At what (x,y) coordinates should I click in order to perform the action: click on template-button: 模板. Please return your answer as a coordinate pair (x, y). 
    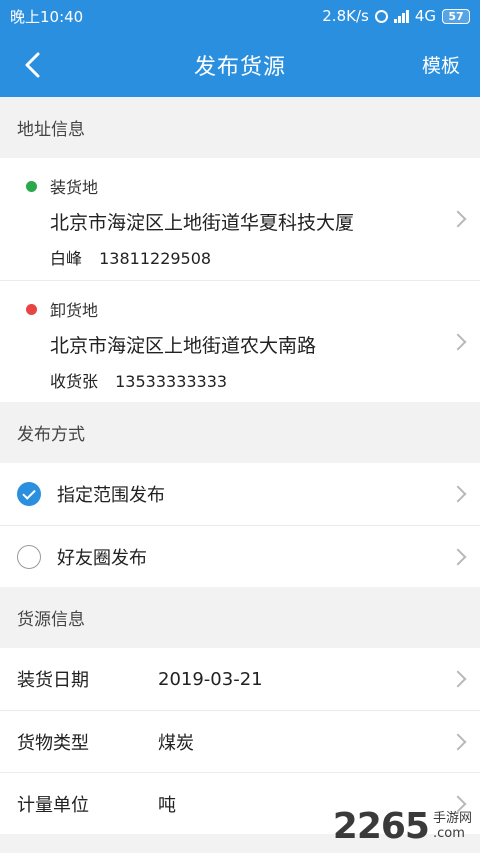
    Looking at the image, I should click on (441, 64).